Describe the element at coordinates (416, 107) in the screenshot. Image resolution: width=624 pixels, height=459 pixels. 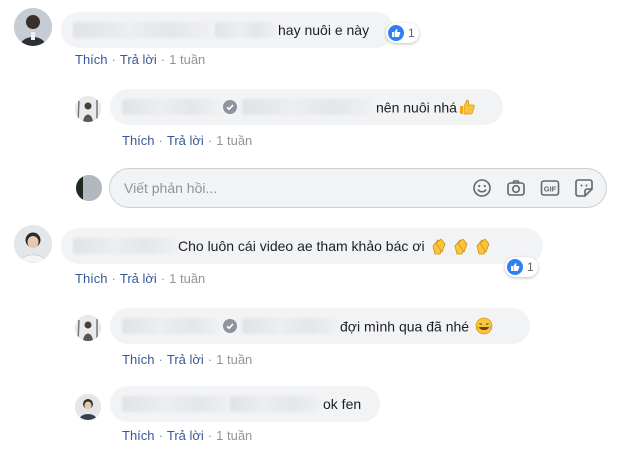
I see `reply-text-content: nên nuôi nhá` at that location.